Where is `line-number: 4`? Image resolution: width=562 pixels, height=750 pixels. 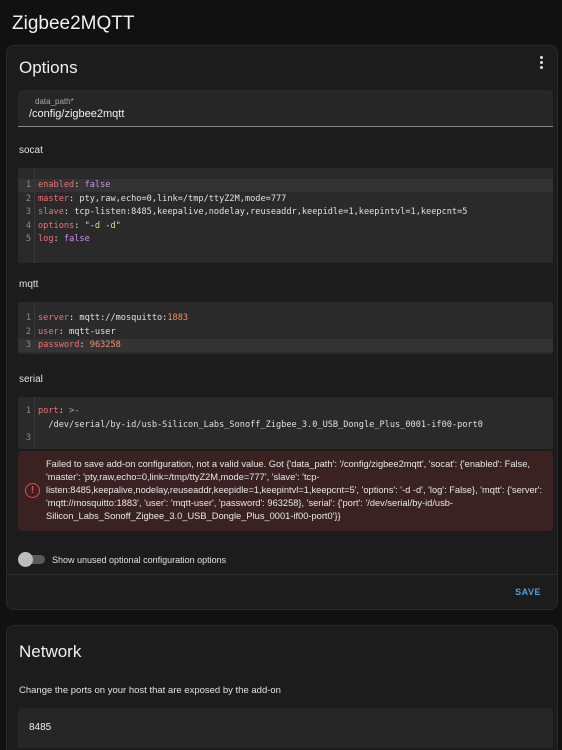 line-number: 4 is located at coordinates (28, 225).